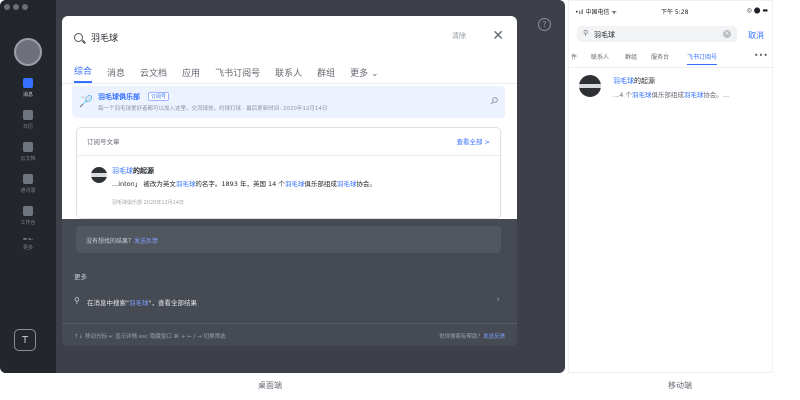 This screenshot has width=800, height=400. Describe the element at coordinates (364, 74) in the screenshot. I see `tab-more: 更多 ⌄` at that location.